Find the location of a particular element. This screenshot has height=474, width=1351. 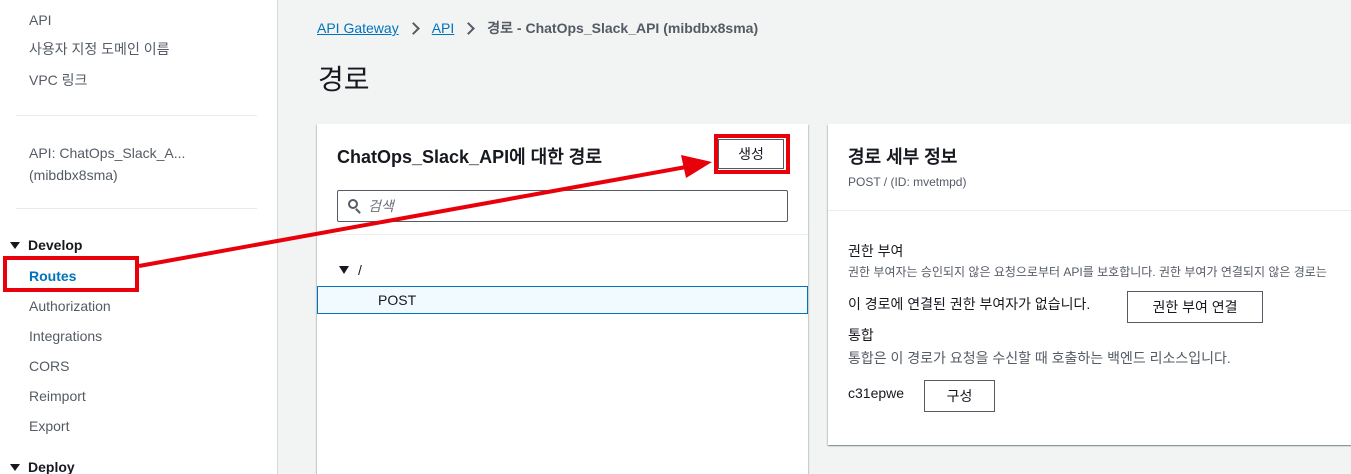

breadcrumb-link-api: API is located at coordinates (443, 28).